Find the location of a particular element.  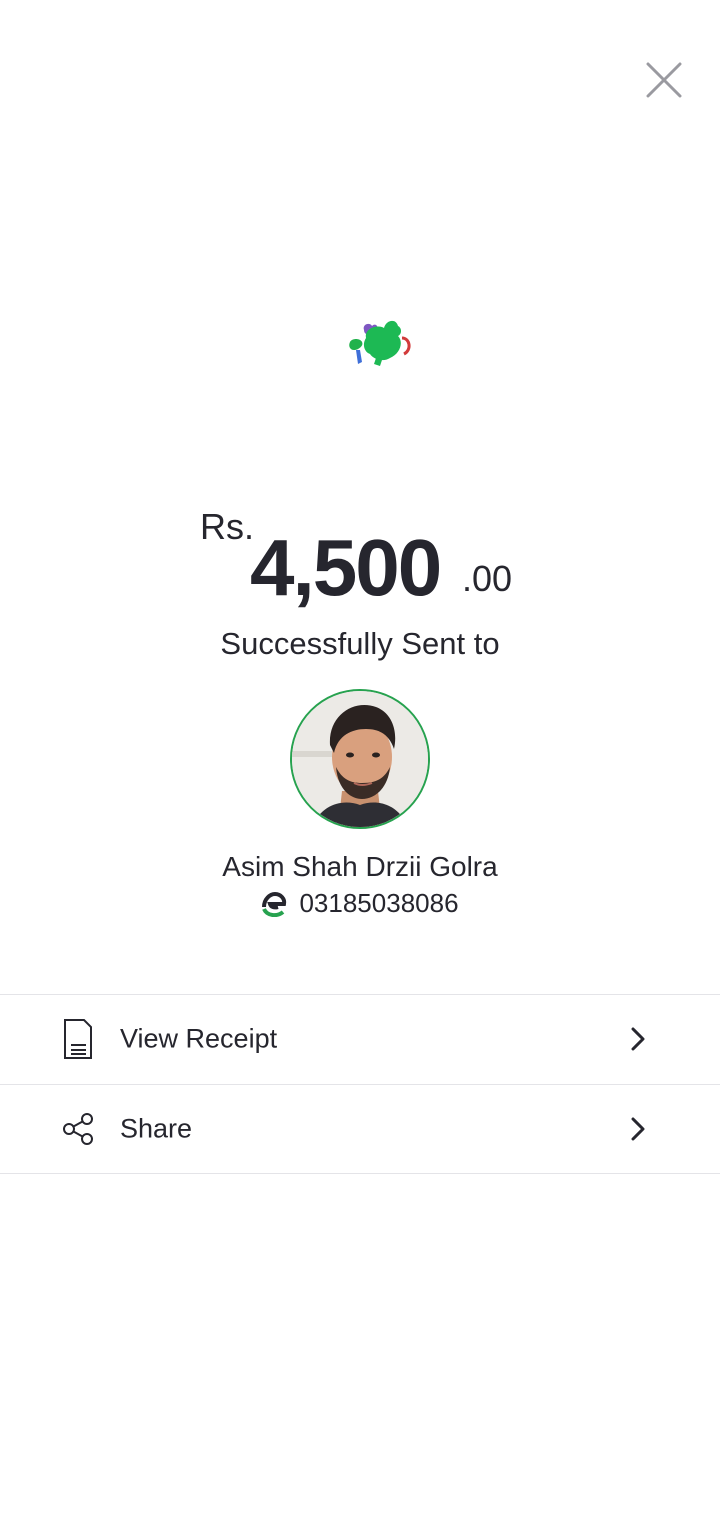

amount-major: 4,500 is located at coordinates (346, 567).